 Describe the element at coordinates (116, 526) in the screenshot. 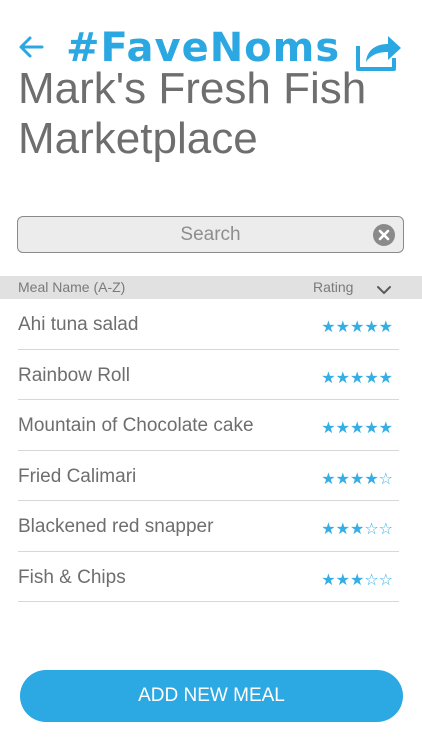

I see `meal-name: Blackened red snapper` at that location.